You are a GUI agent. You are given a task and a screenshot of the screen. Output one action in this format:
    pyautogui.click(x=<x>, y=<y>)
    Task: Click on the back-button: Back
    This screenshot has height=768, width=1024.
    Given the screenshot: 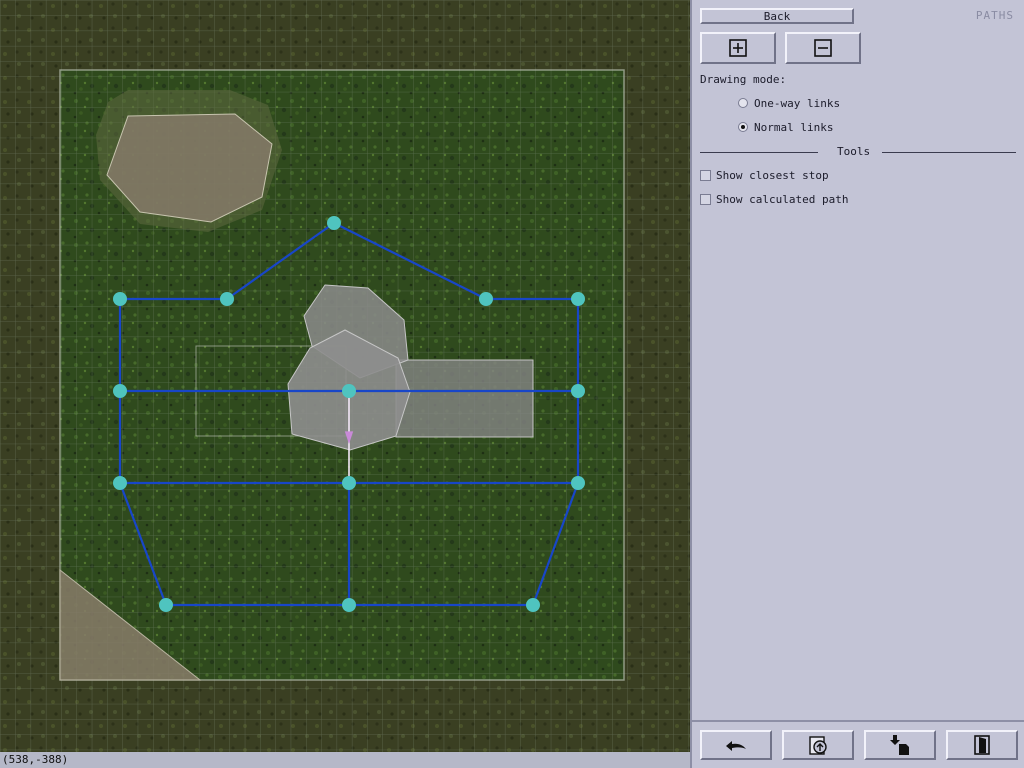 What is the action you would take?
    pyautogui.click(x=777, y=16)
    